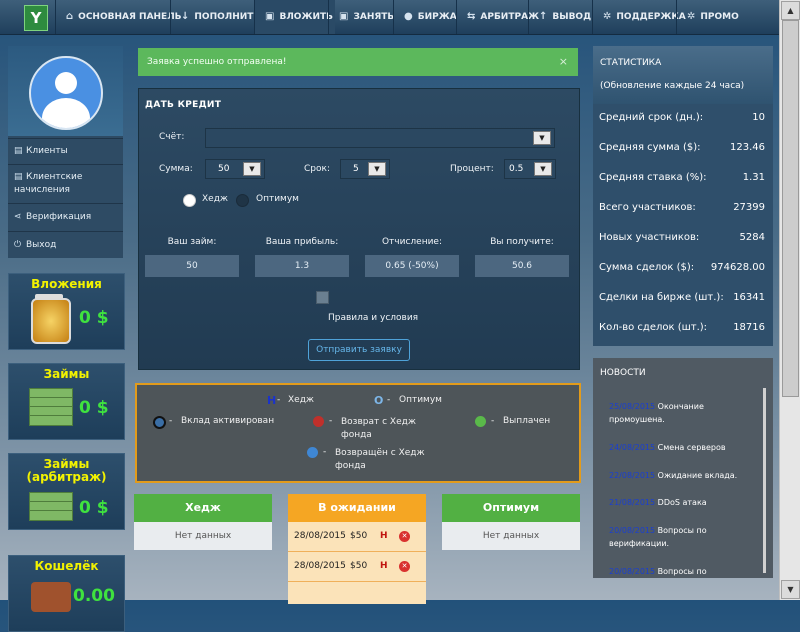  Describe the element at coordinates (682, 327) in the screenshot. I see `stat-row: Кол-во сделок (шт.): 18716` at that location.